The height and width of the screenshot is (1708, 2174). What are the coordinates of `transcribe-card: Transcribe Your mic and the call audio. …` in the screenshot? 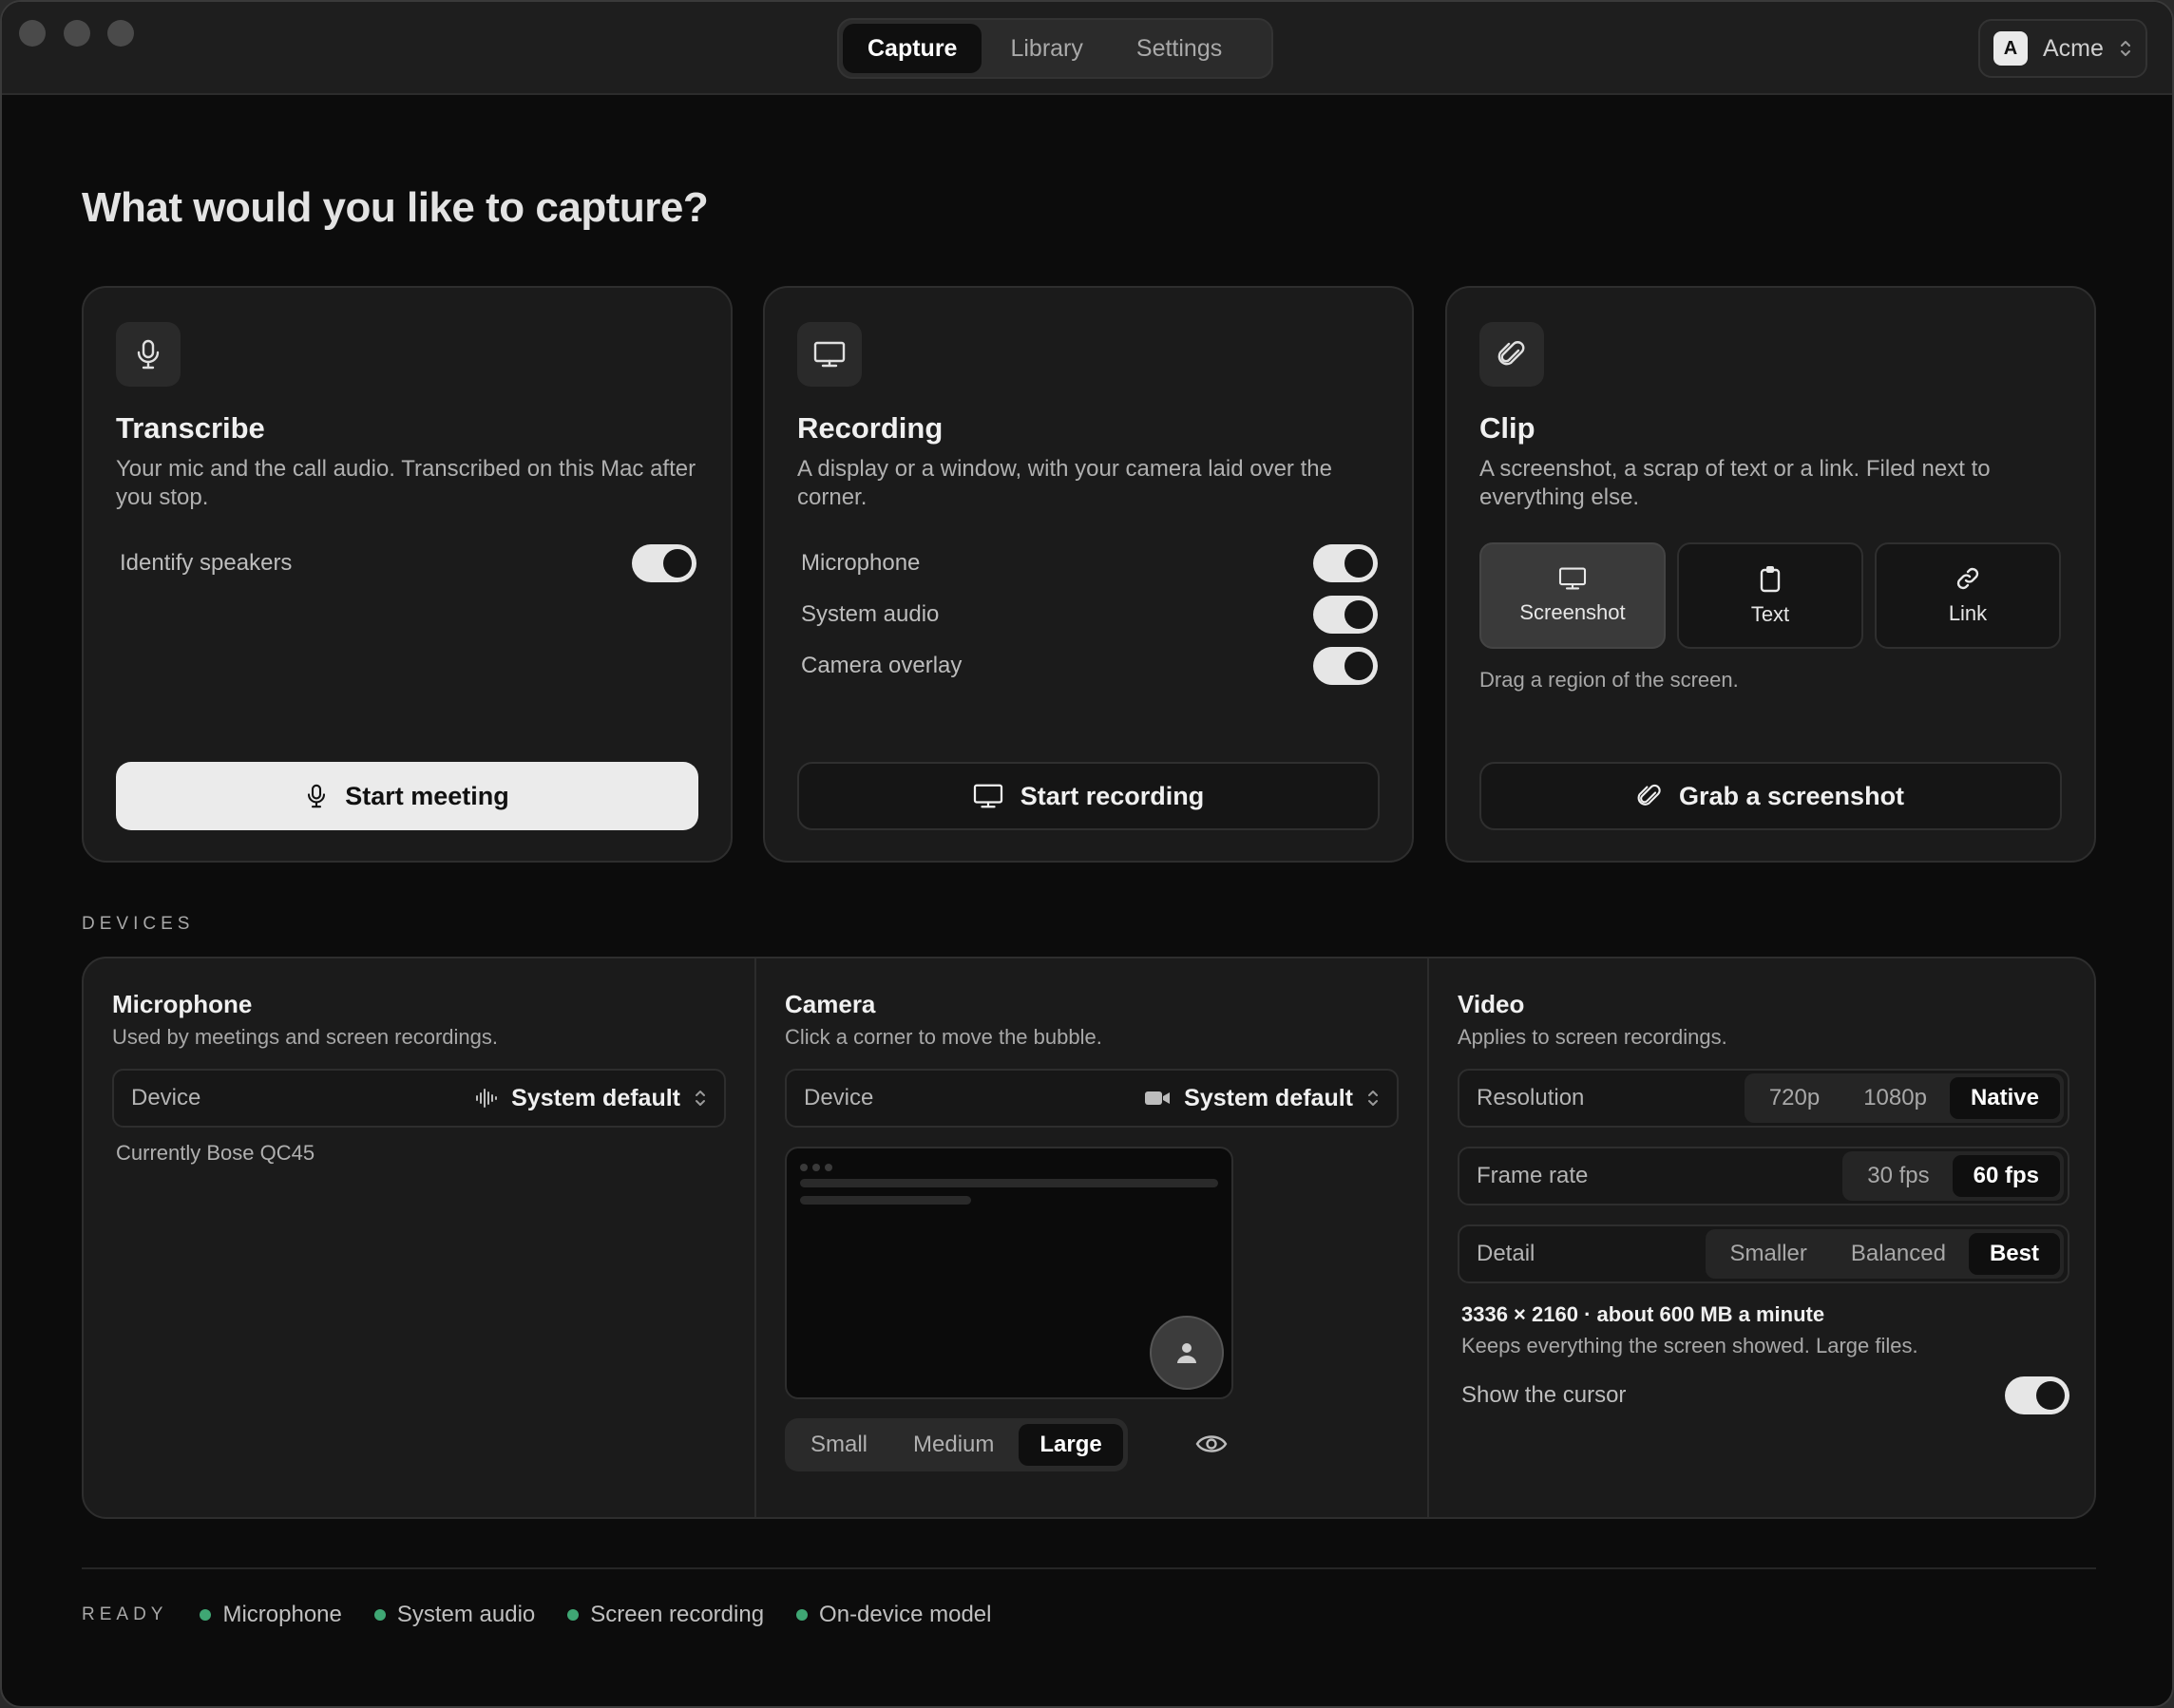 It's located at (407, 574).